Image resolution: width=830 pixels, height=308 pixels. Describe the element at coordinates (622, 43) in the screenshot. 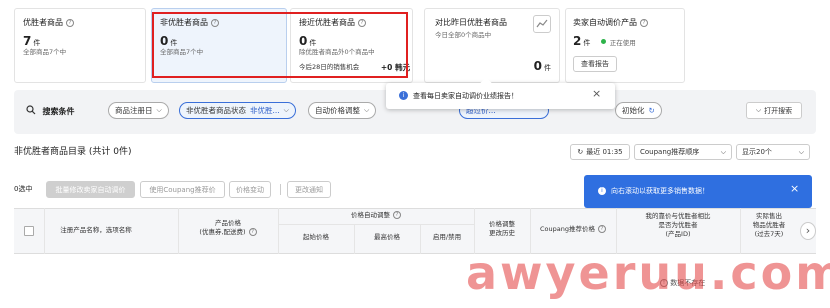

I see `status-text: 正在使用` at that location.